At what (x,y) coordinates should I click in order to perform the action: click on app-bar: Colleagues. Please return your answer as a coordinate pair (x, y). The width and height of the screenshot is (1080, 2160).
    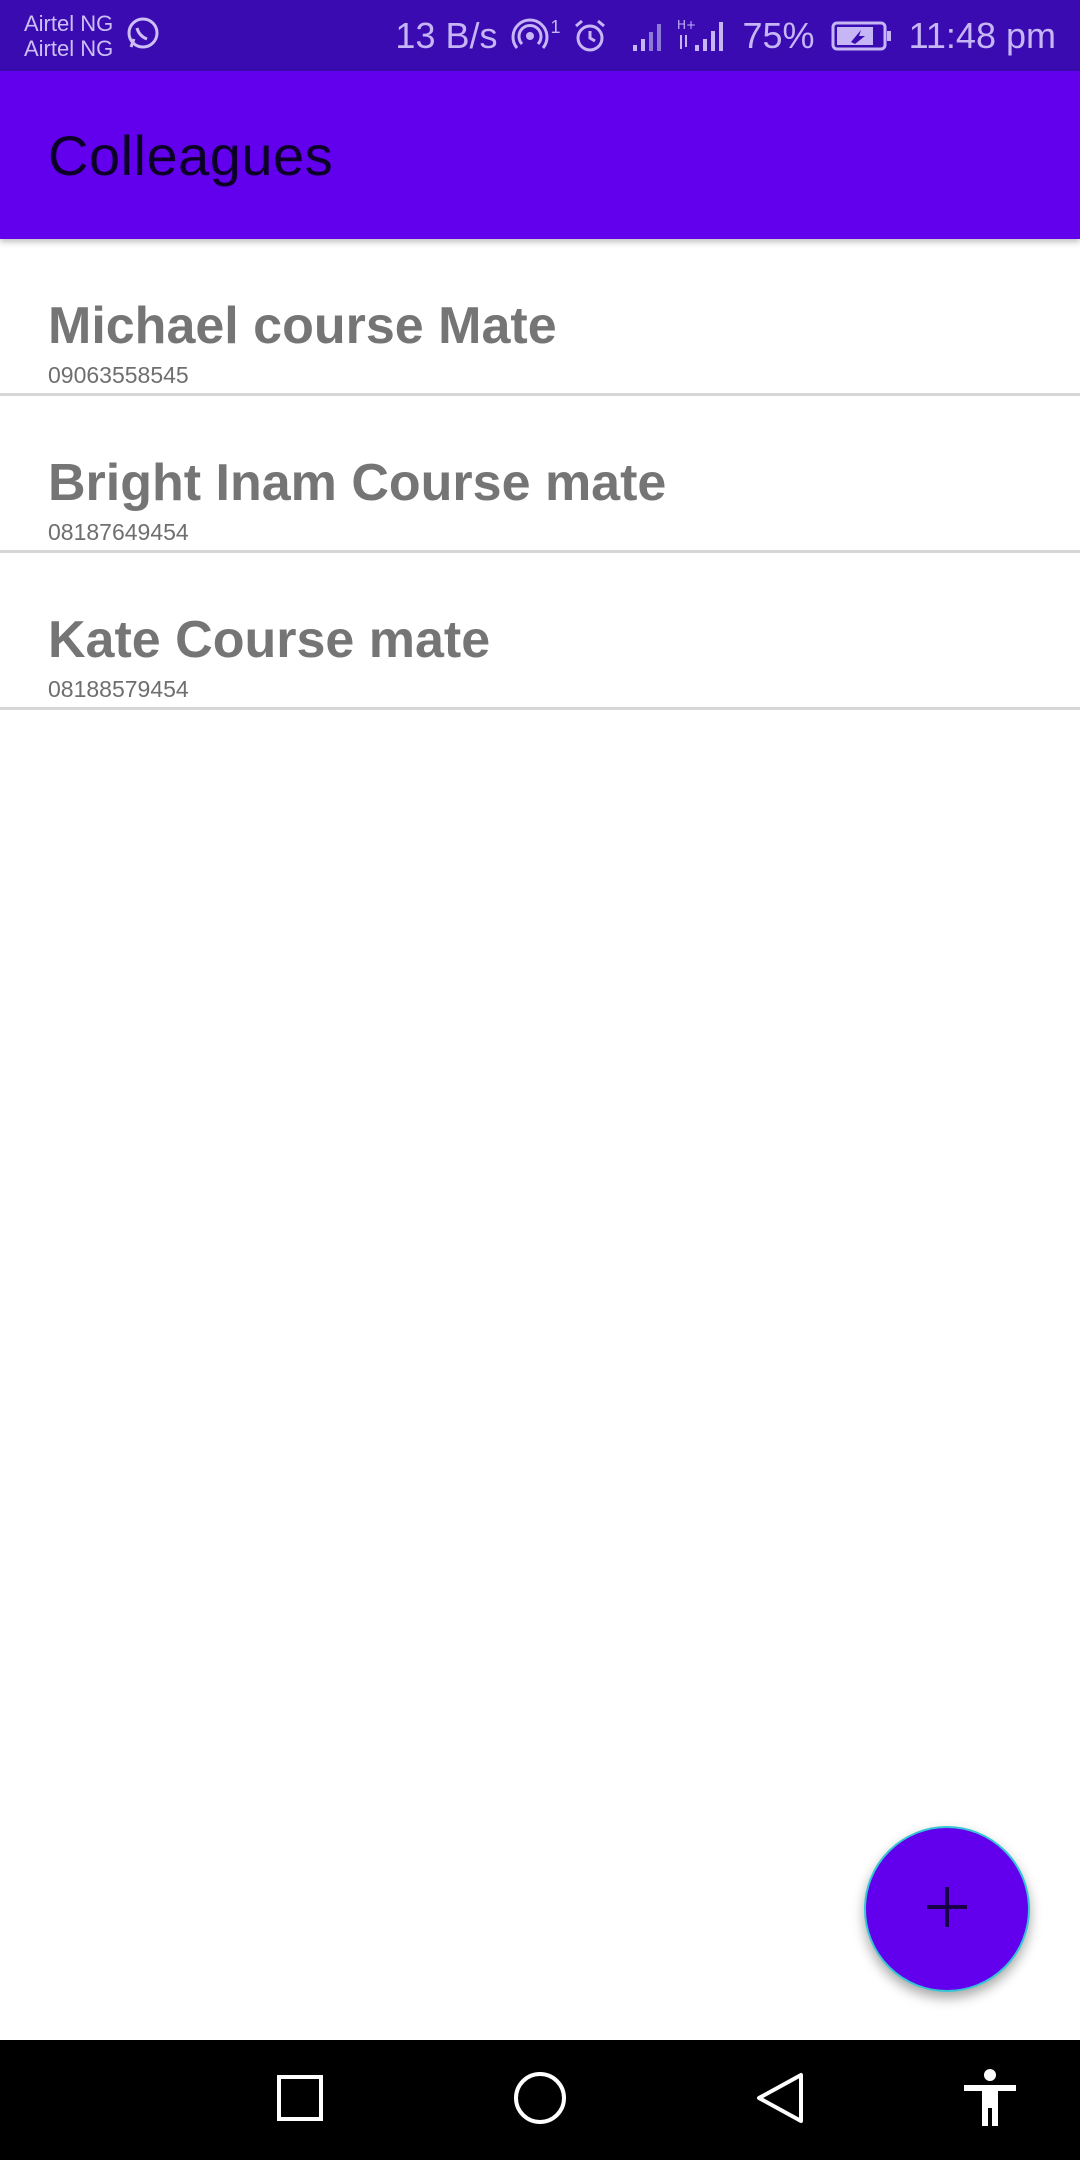
    Looking at the image, I should click on (540, 155).